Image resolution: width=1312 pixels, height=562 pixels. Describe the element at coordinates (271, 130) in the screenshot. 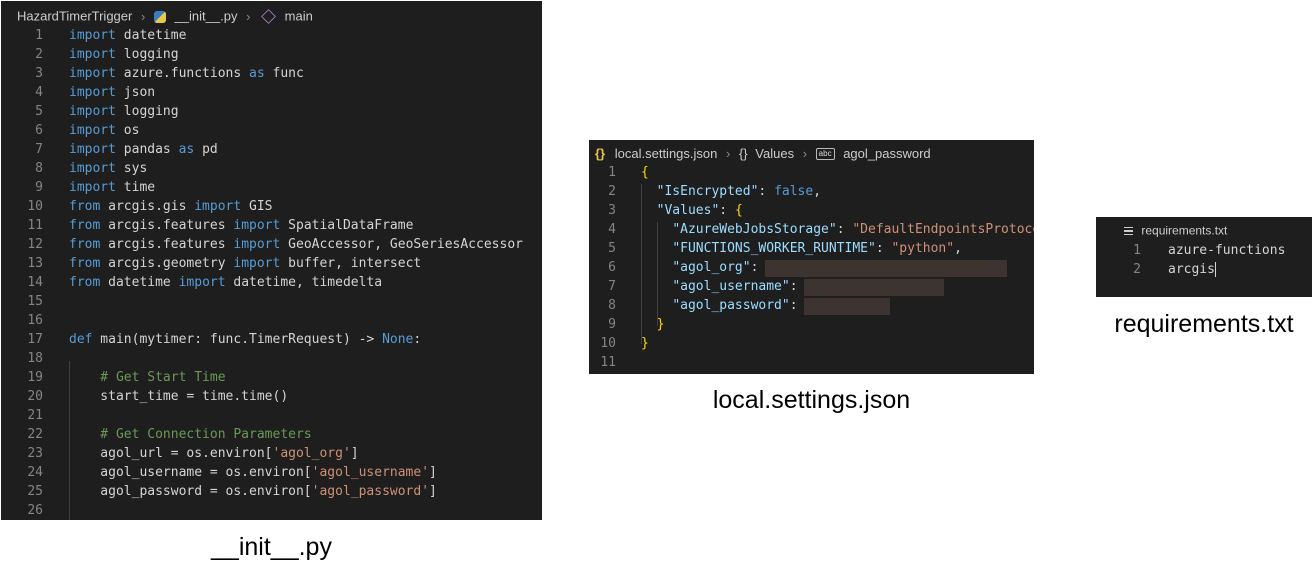

I see `code-line: 6 import os` at that location.